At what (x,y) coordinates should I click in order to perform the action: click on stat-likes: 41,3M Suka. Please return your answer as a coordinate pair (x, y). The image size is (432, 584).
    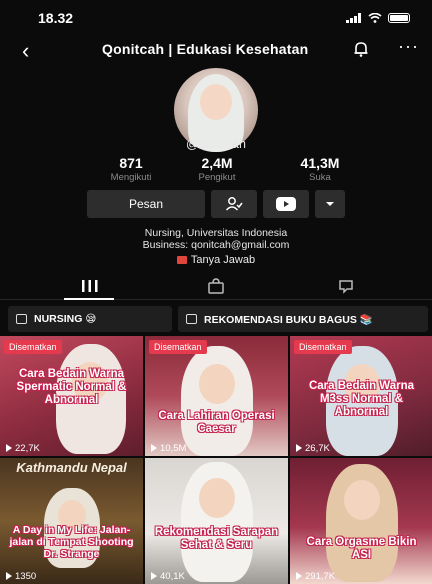
    Looking at the image, I should click on (320, 169).